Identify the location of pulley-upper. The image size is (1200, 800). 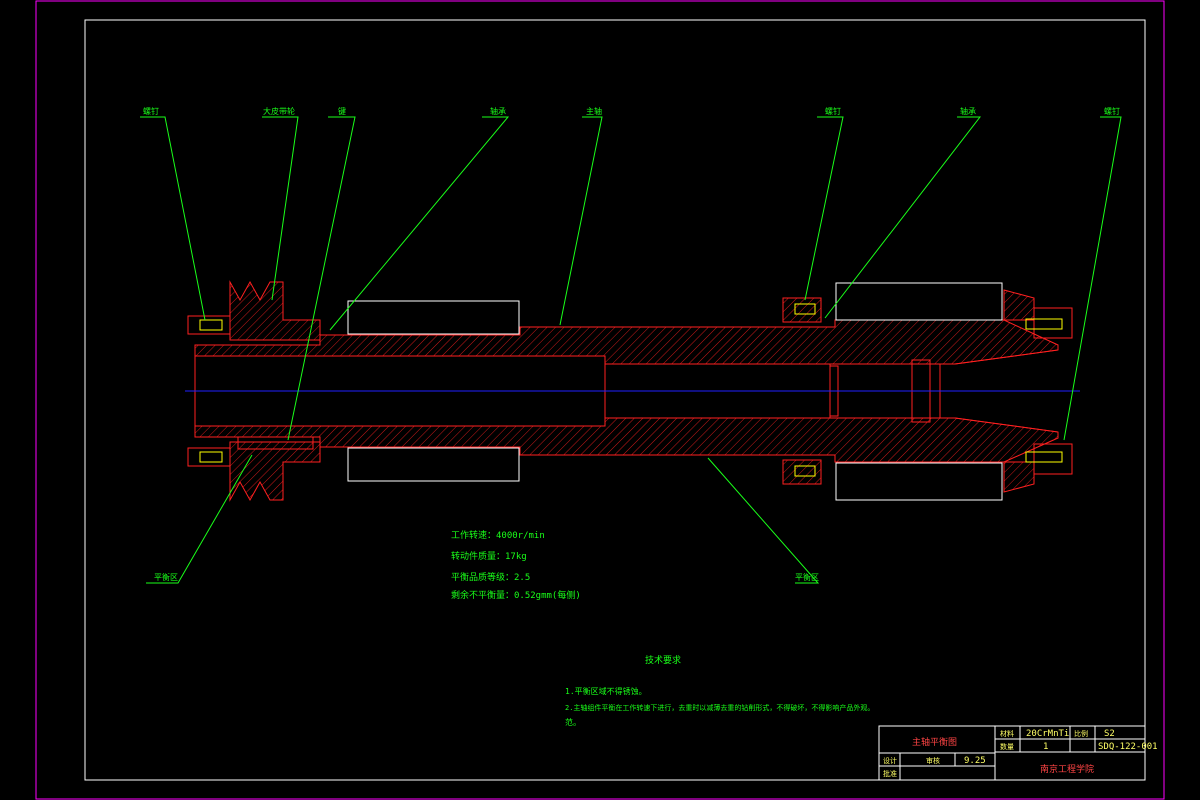
(275, 310).